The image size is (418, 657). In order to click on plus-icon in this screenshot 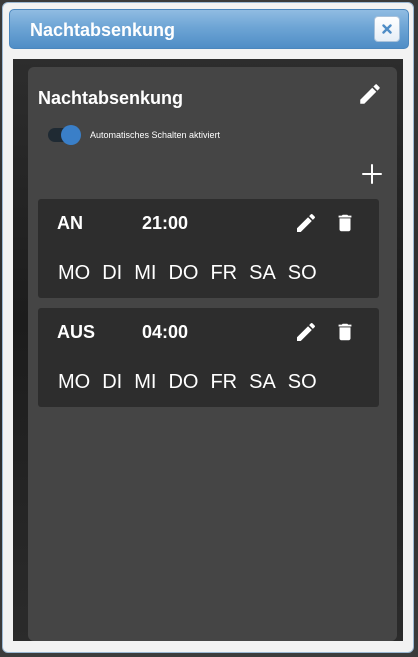, I will do `click(372, 174)`.